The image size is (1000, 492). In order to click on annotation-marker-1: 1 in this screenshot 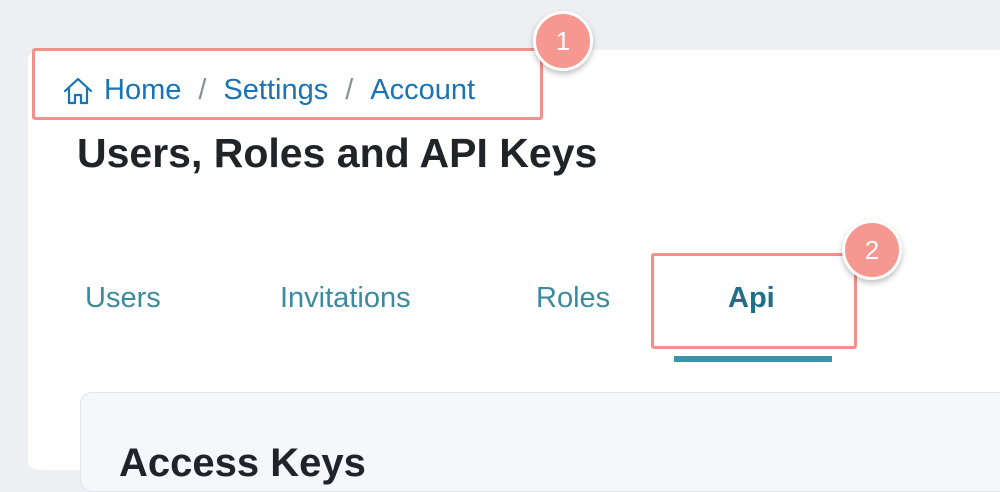, I will do `click(563, 41)`.